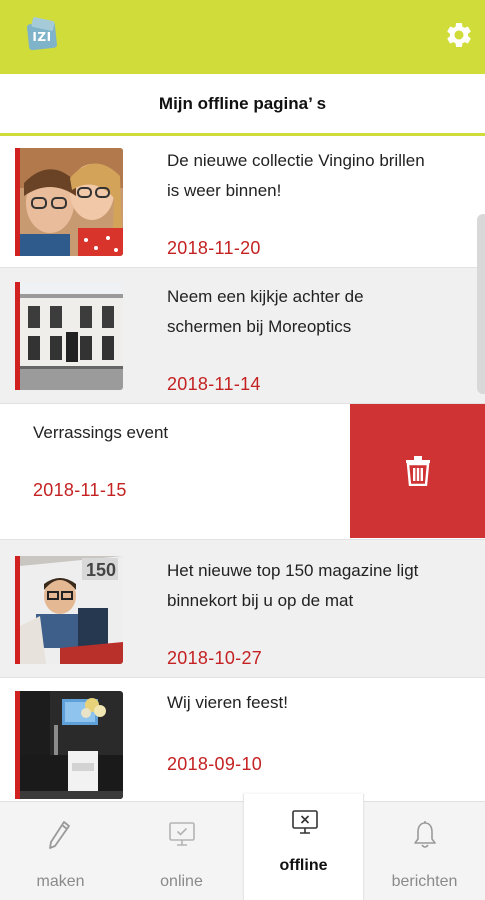 This screenshot has height=900, width=485. I want to click on page-title-bar: Mijn offline pagina’ s, so click(242, 105).